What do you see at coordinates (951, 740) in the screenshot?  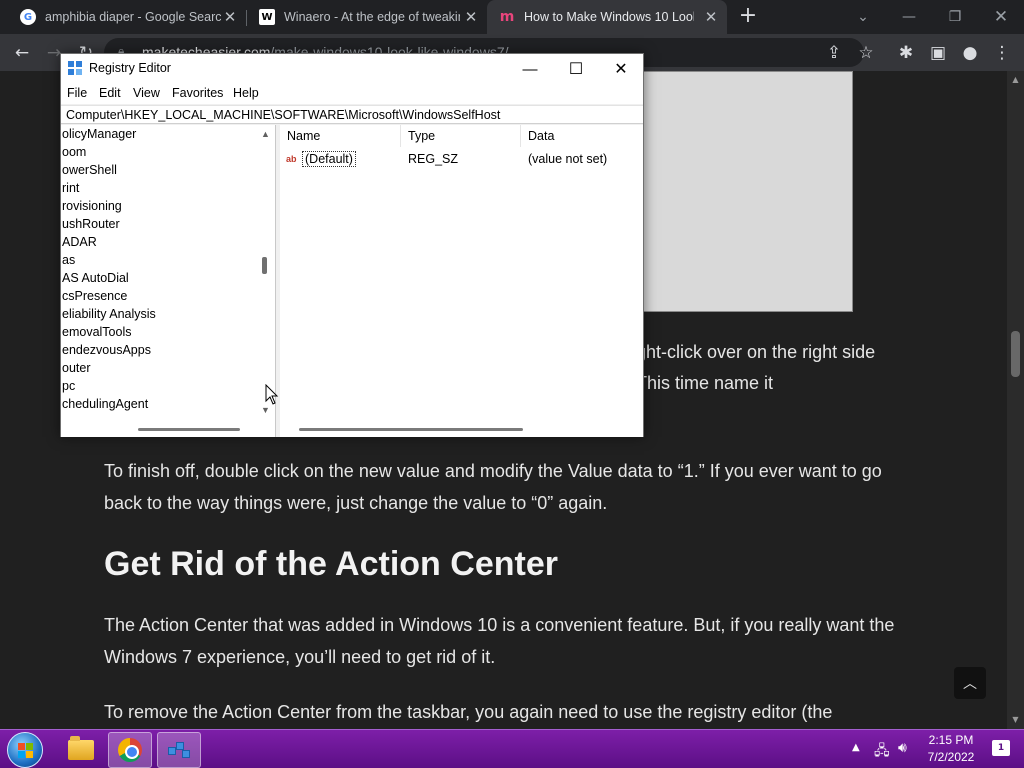 I see `clock-time: 2:15 PM` at bounding box center [951, 740].